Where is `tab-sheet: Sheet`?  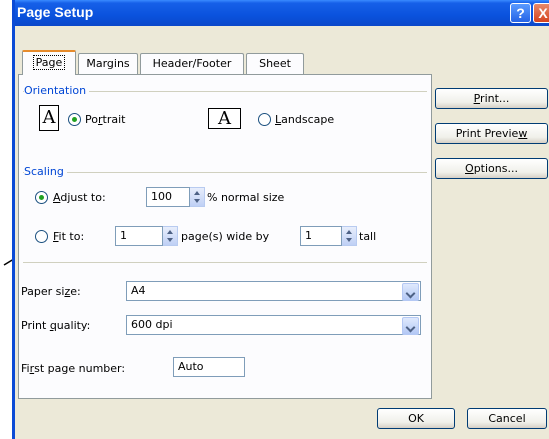 tab-sheet: Sheet is located at coordinates (275, 63).